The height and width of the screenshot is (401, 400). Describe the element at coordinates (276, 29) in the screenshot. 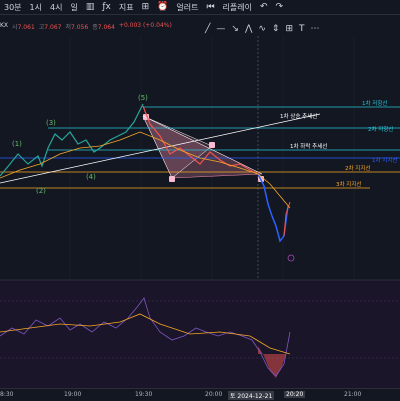

I see `range-tool-icon: ⇕` at that location.